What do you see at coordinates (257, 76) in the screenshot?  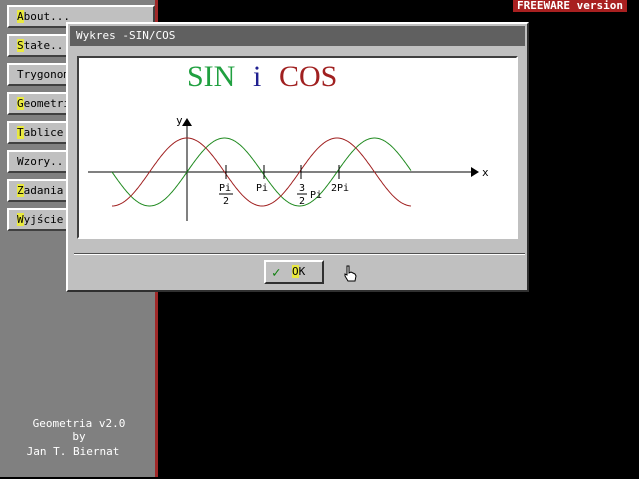 I see `chart-title-i: i` at bounding box center [257, 76].